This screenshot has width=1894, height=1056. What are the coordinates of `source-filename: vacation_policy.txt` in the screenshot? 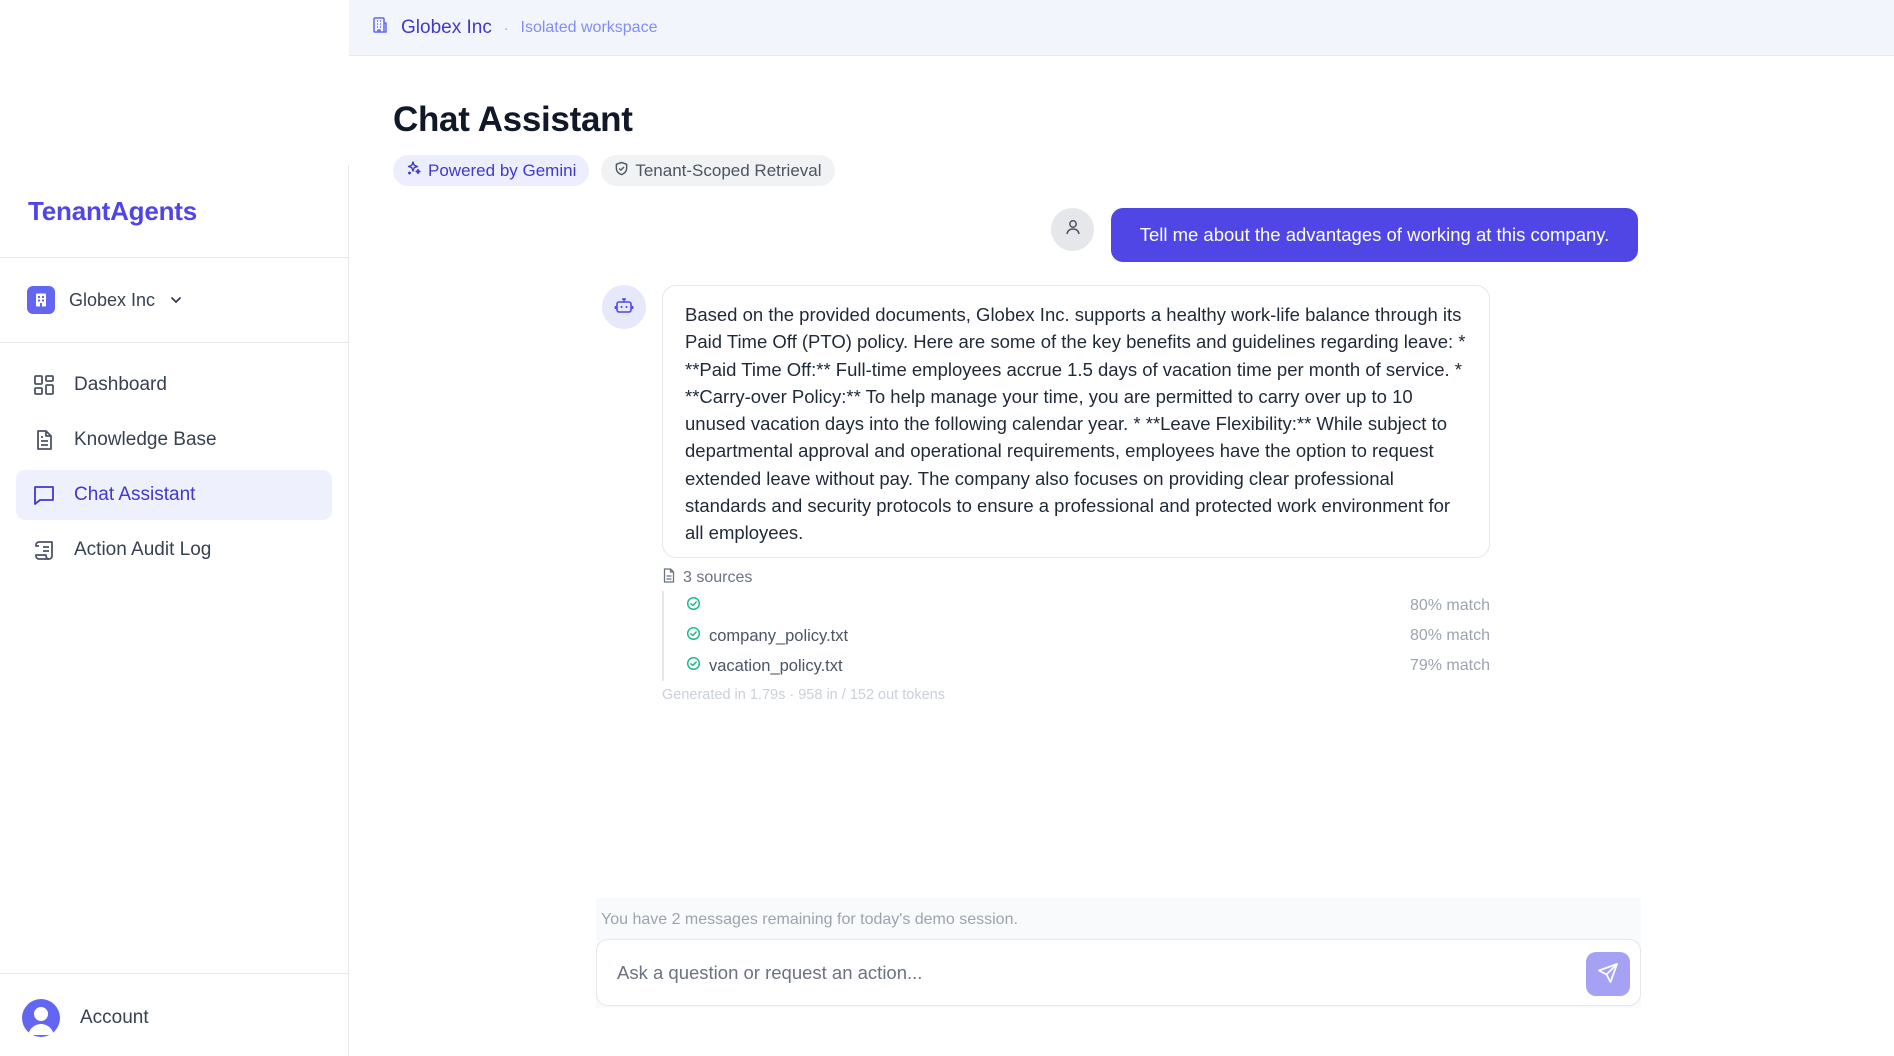 It's located at (776, 665).